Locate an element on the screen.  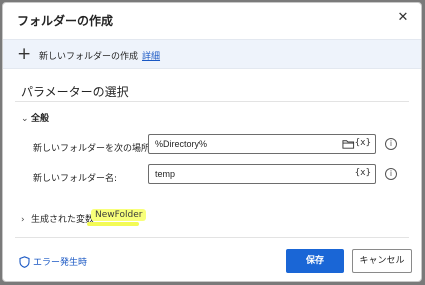
generated-variables-toggle: › 生成された変数 is located at coordinates (57, 218).